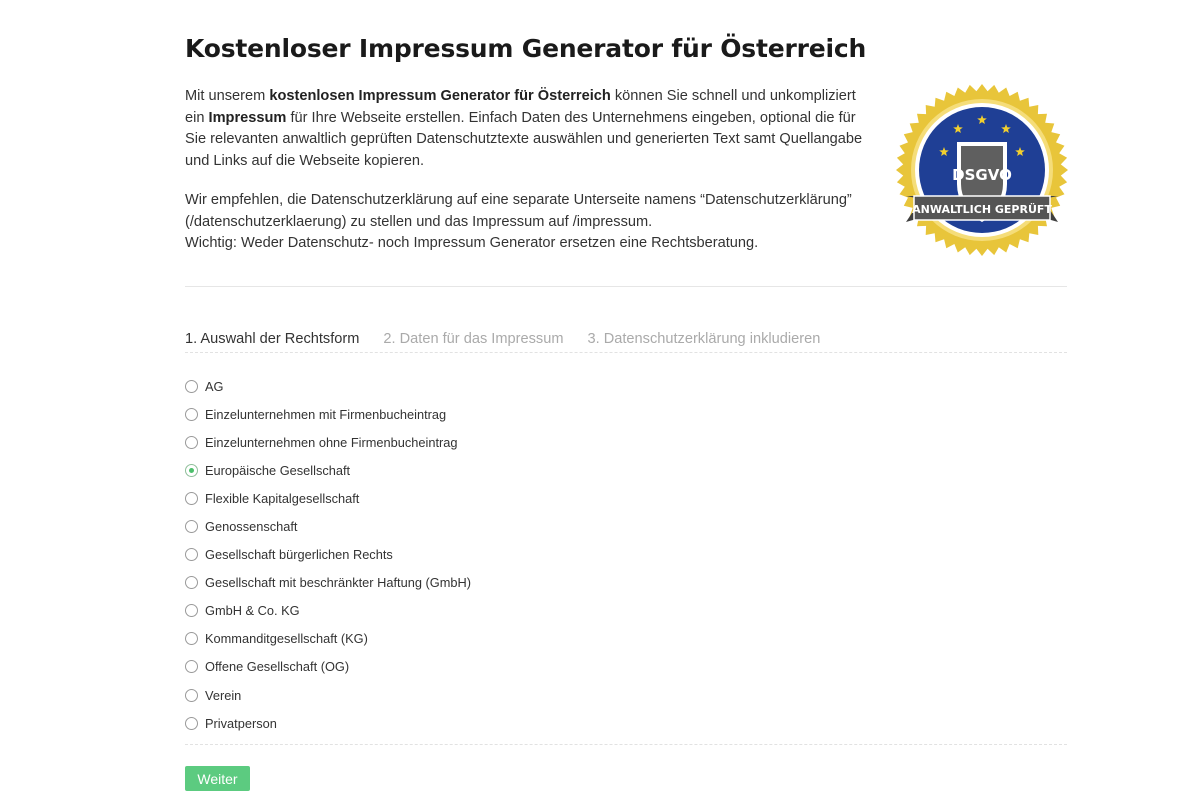 This screenshot has width=1200, height=800. Describe the element at coordinates (223, 695) in the screenshot. I see `legal-form-label: Verein` at that location.